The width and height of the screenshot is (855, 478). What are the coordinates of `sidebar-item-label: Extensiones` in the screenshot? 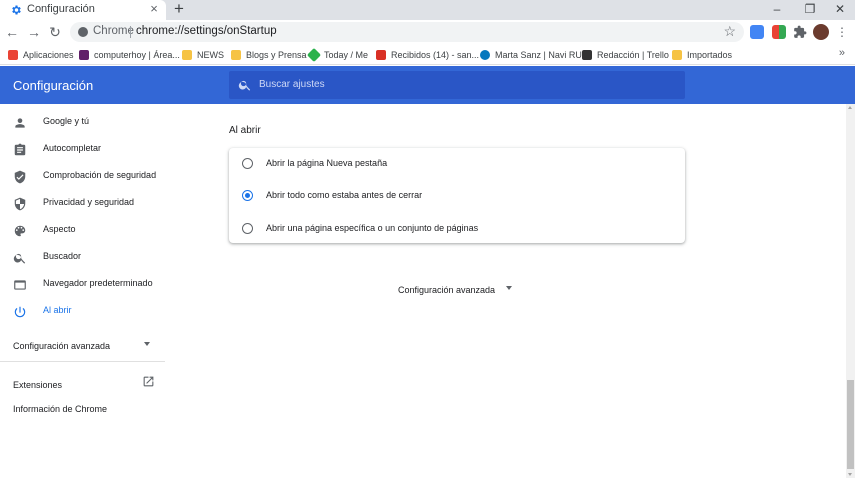 It's located at (38, 385).